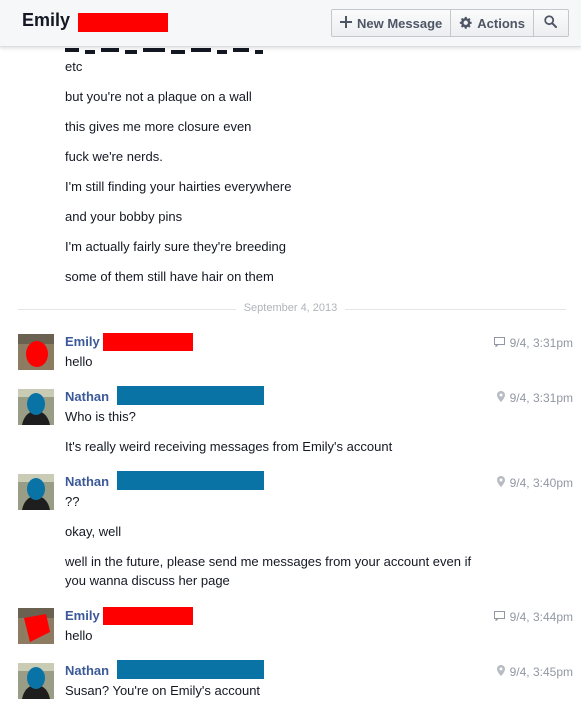 The image size is (581, 723). Describe the element at coordinates (541, 672) in the screenshot. I see `message-time: 9/4, 3:45pm` at that location.